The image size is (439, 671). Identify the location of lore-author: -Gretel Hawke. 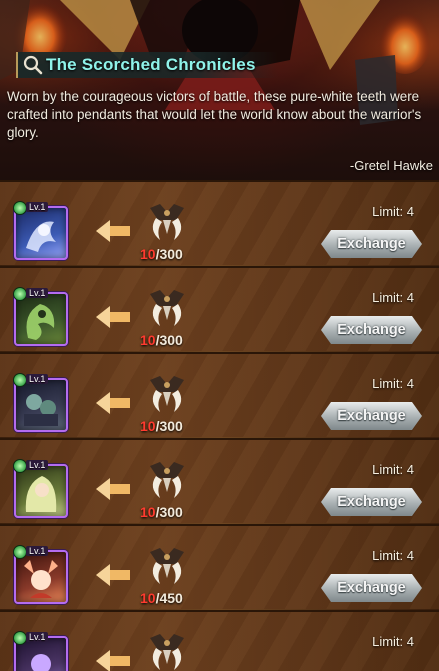
(391, 165).